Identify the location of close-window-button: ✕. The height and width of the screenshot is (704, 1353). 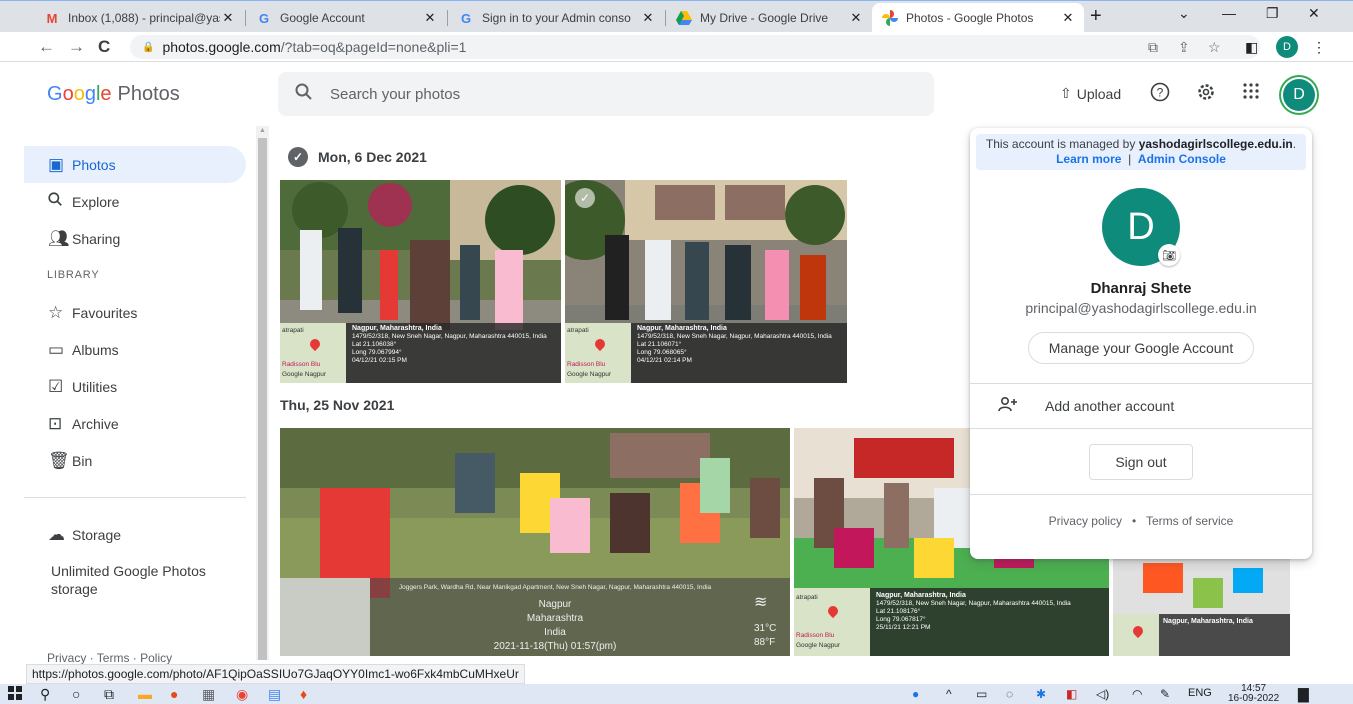
(1314, 13).